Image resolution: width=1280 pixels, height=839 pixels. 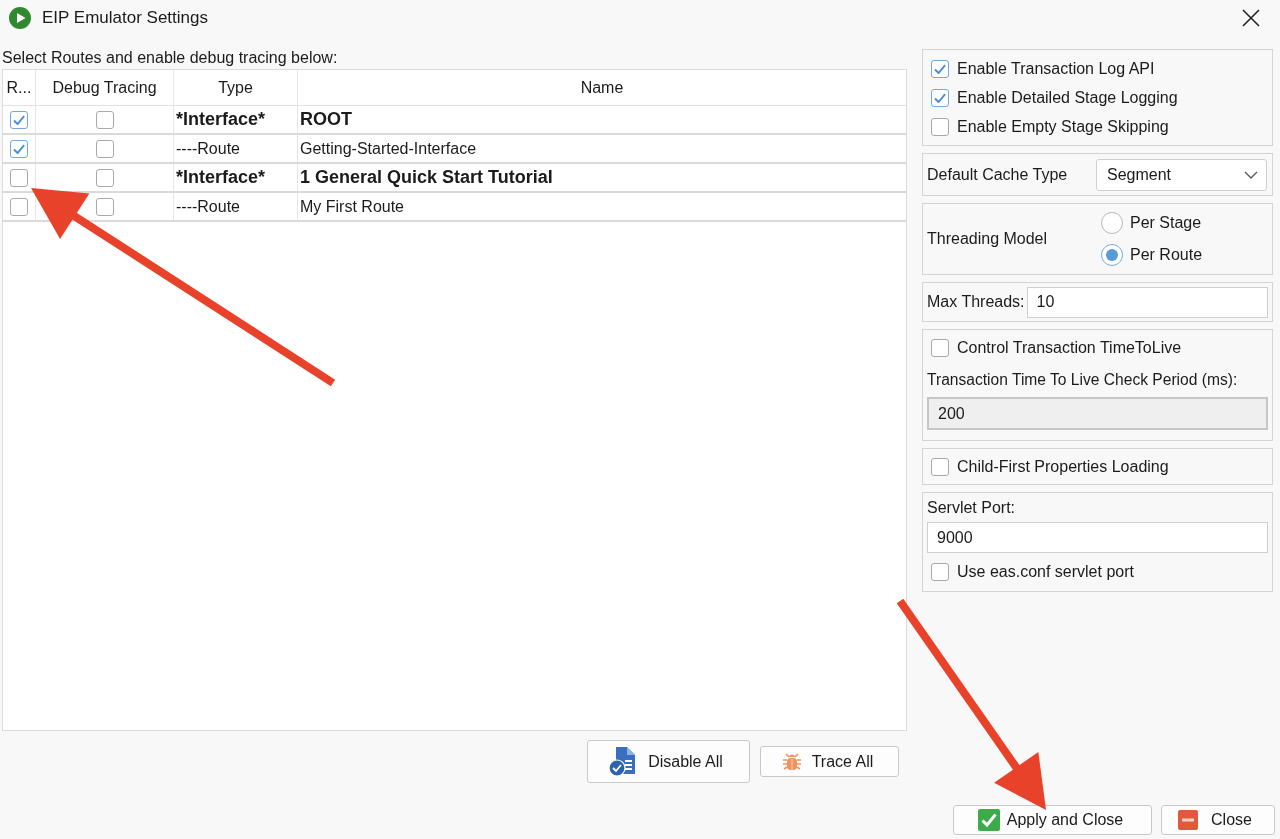 What do you see at coordinates (972, 508) in the screenshot?
I see `servlet-port-label: Servlet Port:` at bounding box center [972, 508].